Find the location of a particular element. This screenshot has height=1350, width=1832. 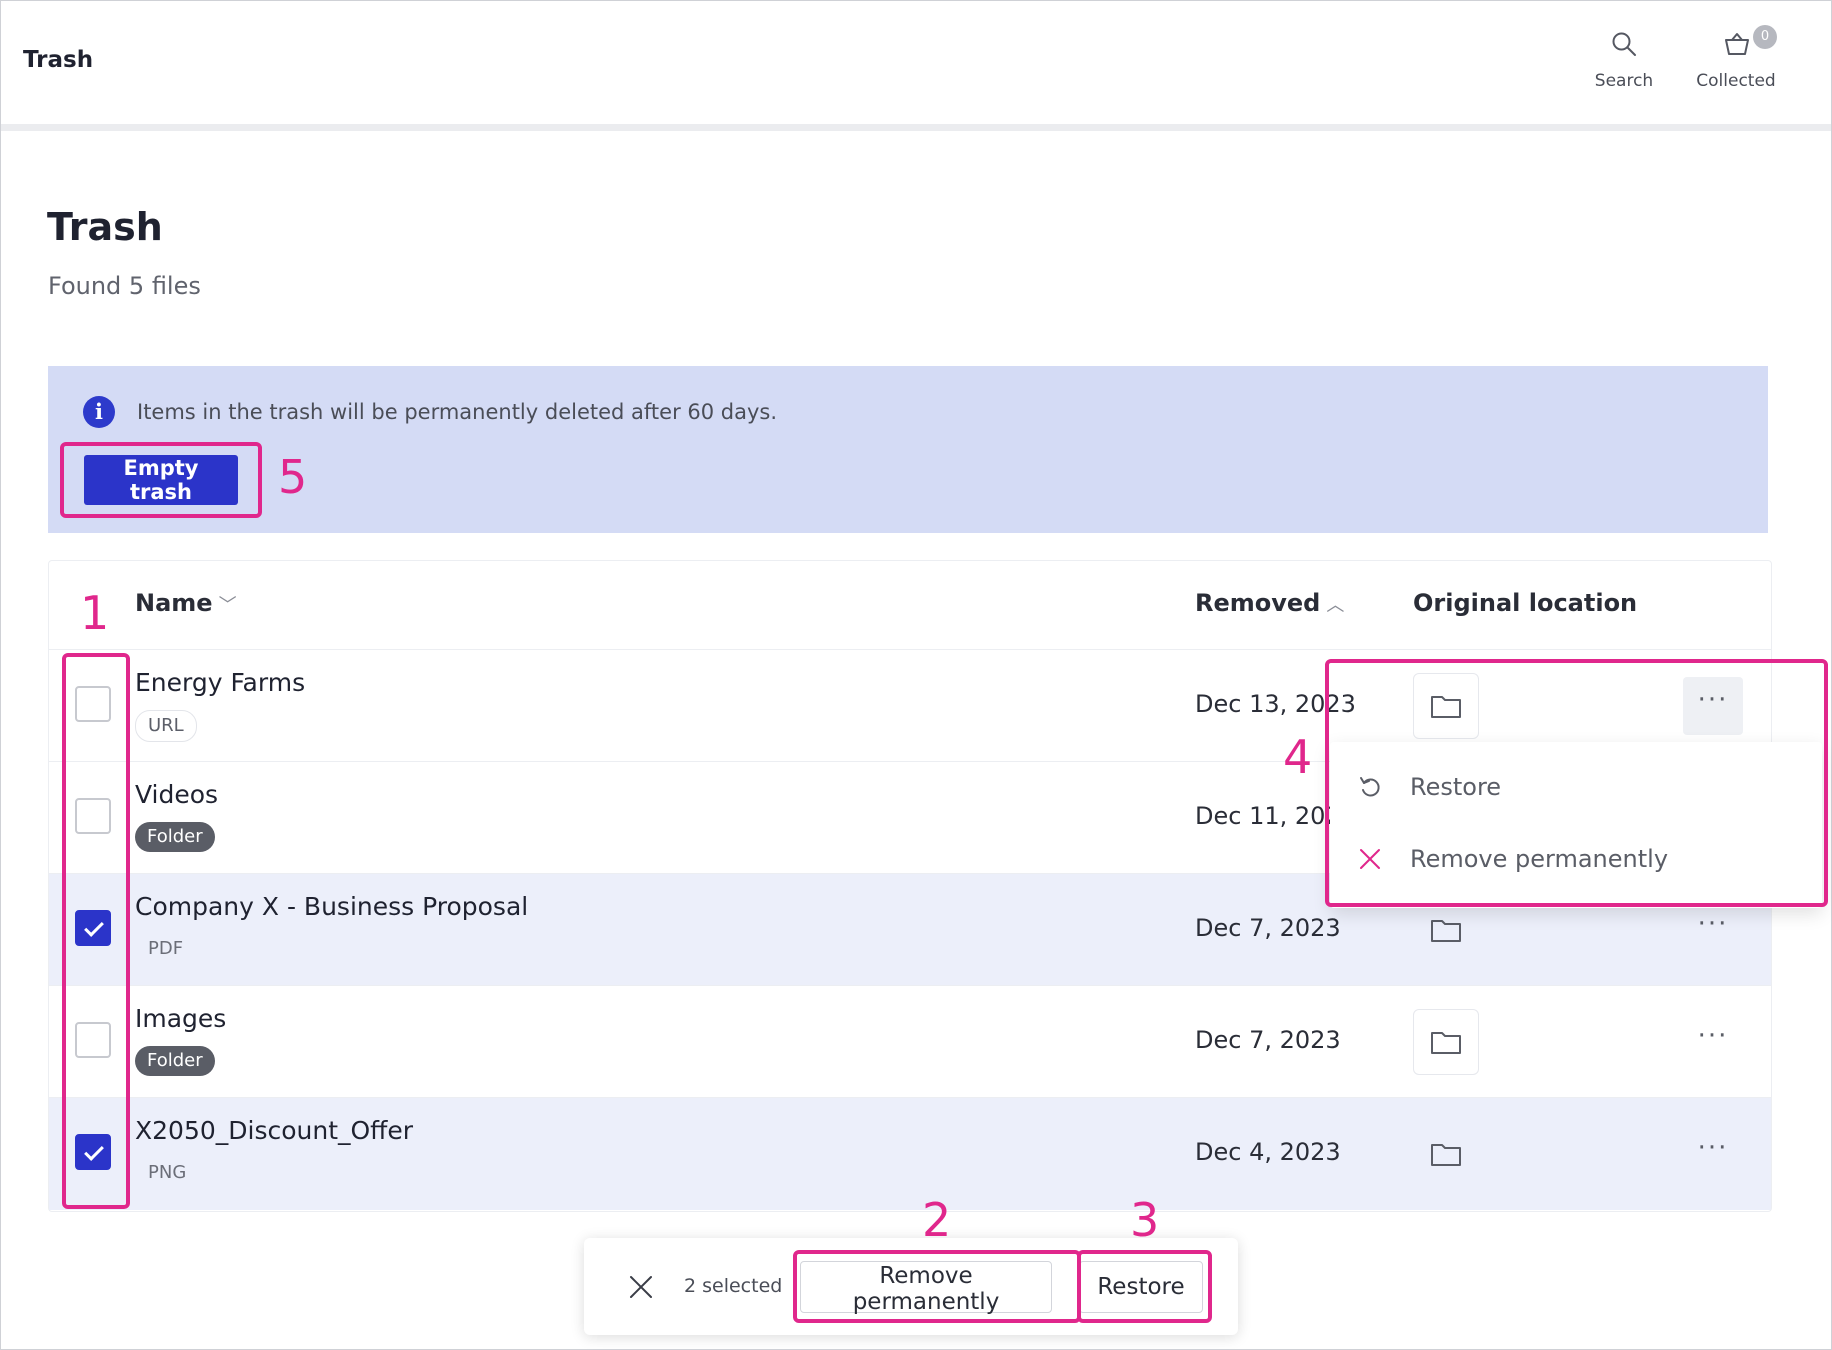

restore-button: Restore is located at coordinates (1141, 1287).